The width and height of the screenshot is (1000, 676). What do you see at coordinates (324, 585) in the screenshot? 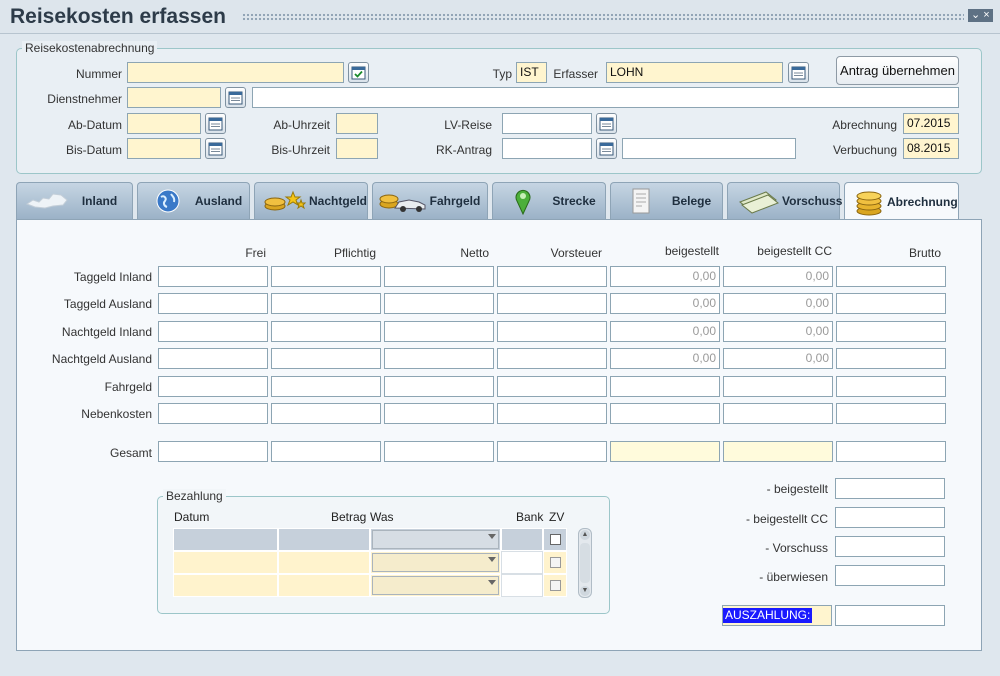
I see `bezahlung-row-3-betrag` at bounding box center [324, 585].